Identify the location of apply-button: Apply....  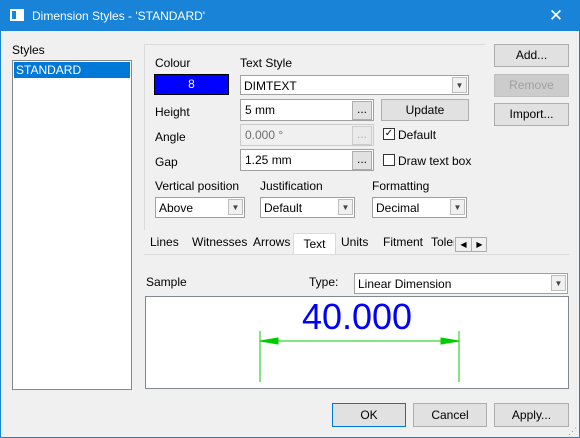
(531, 415).